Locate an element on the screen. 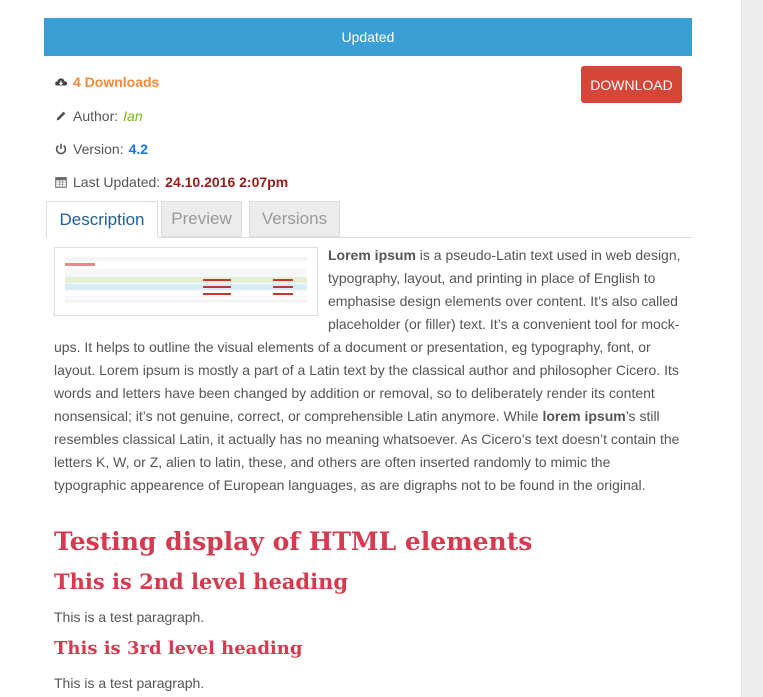 The width and height of the screenshot is (763, 697). downloads-row: 4 Downloads is located at coordinates (106, 82).